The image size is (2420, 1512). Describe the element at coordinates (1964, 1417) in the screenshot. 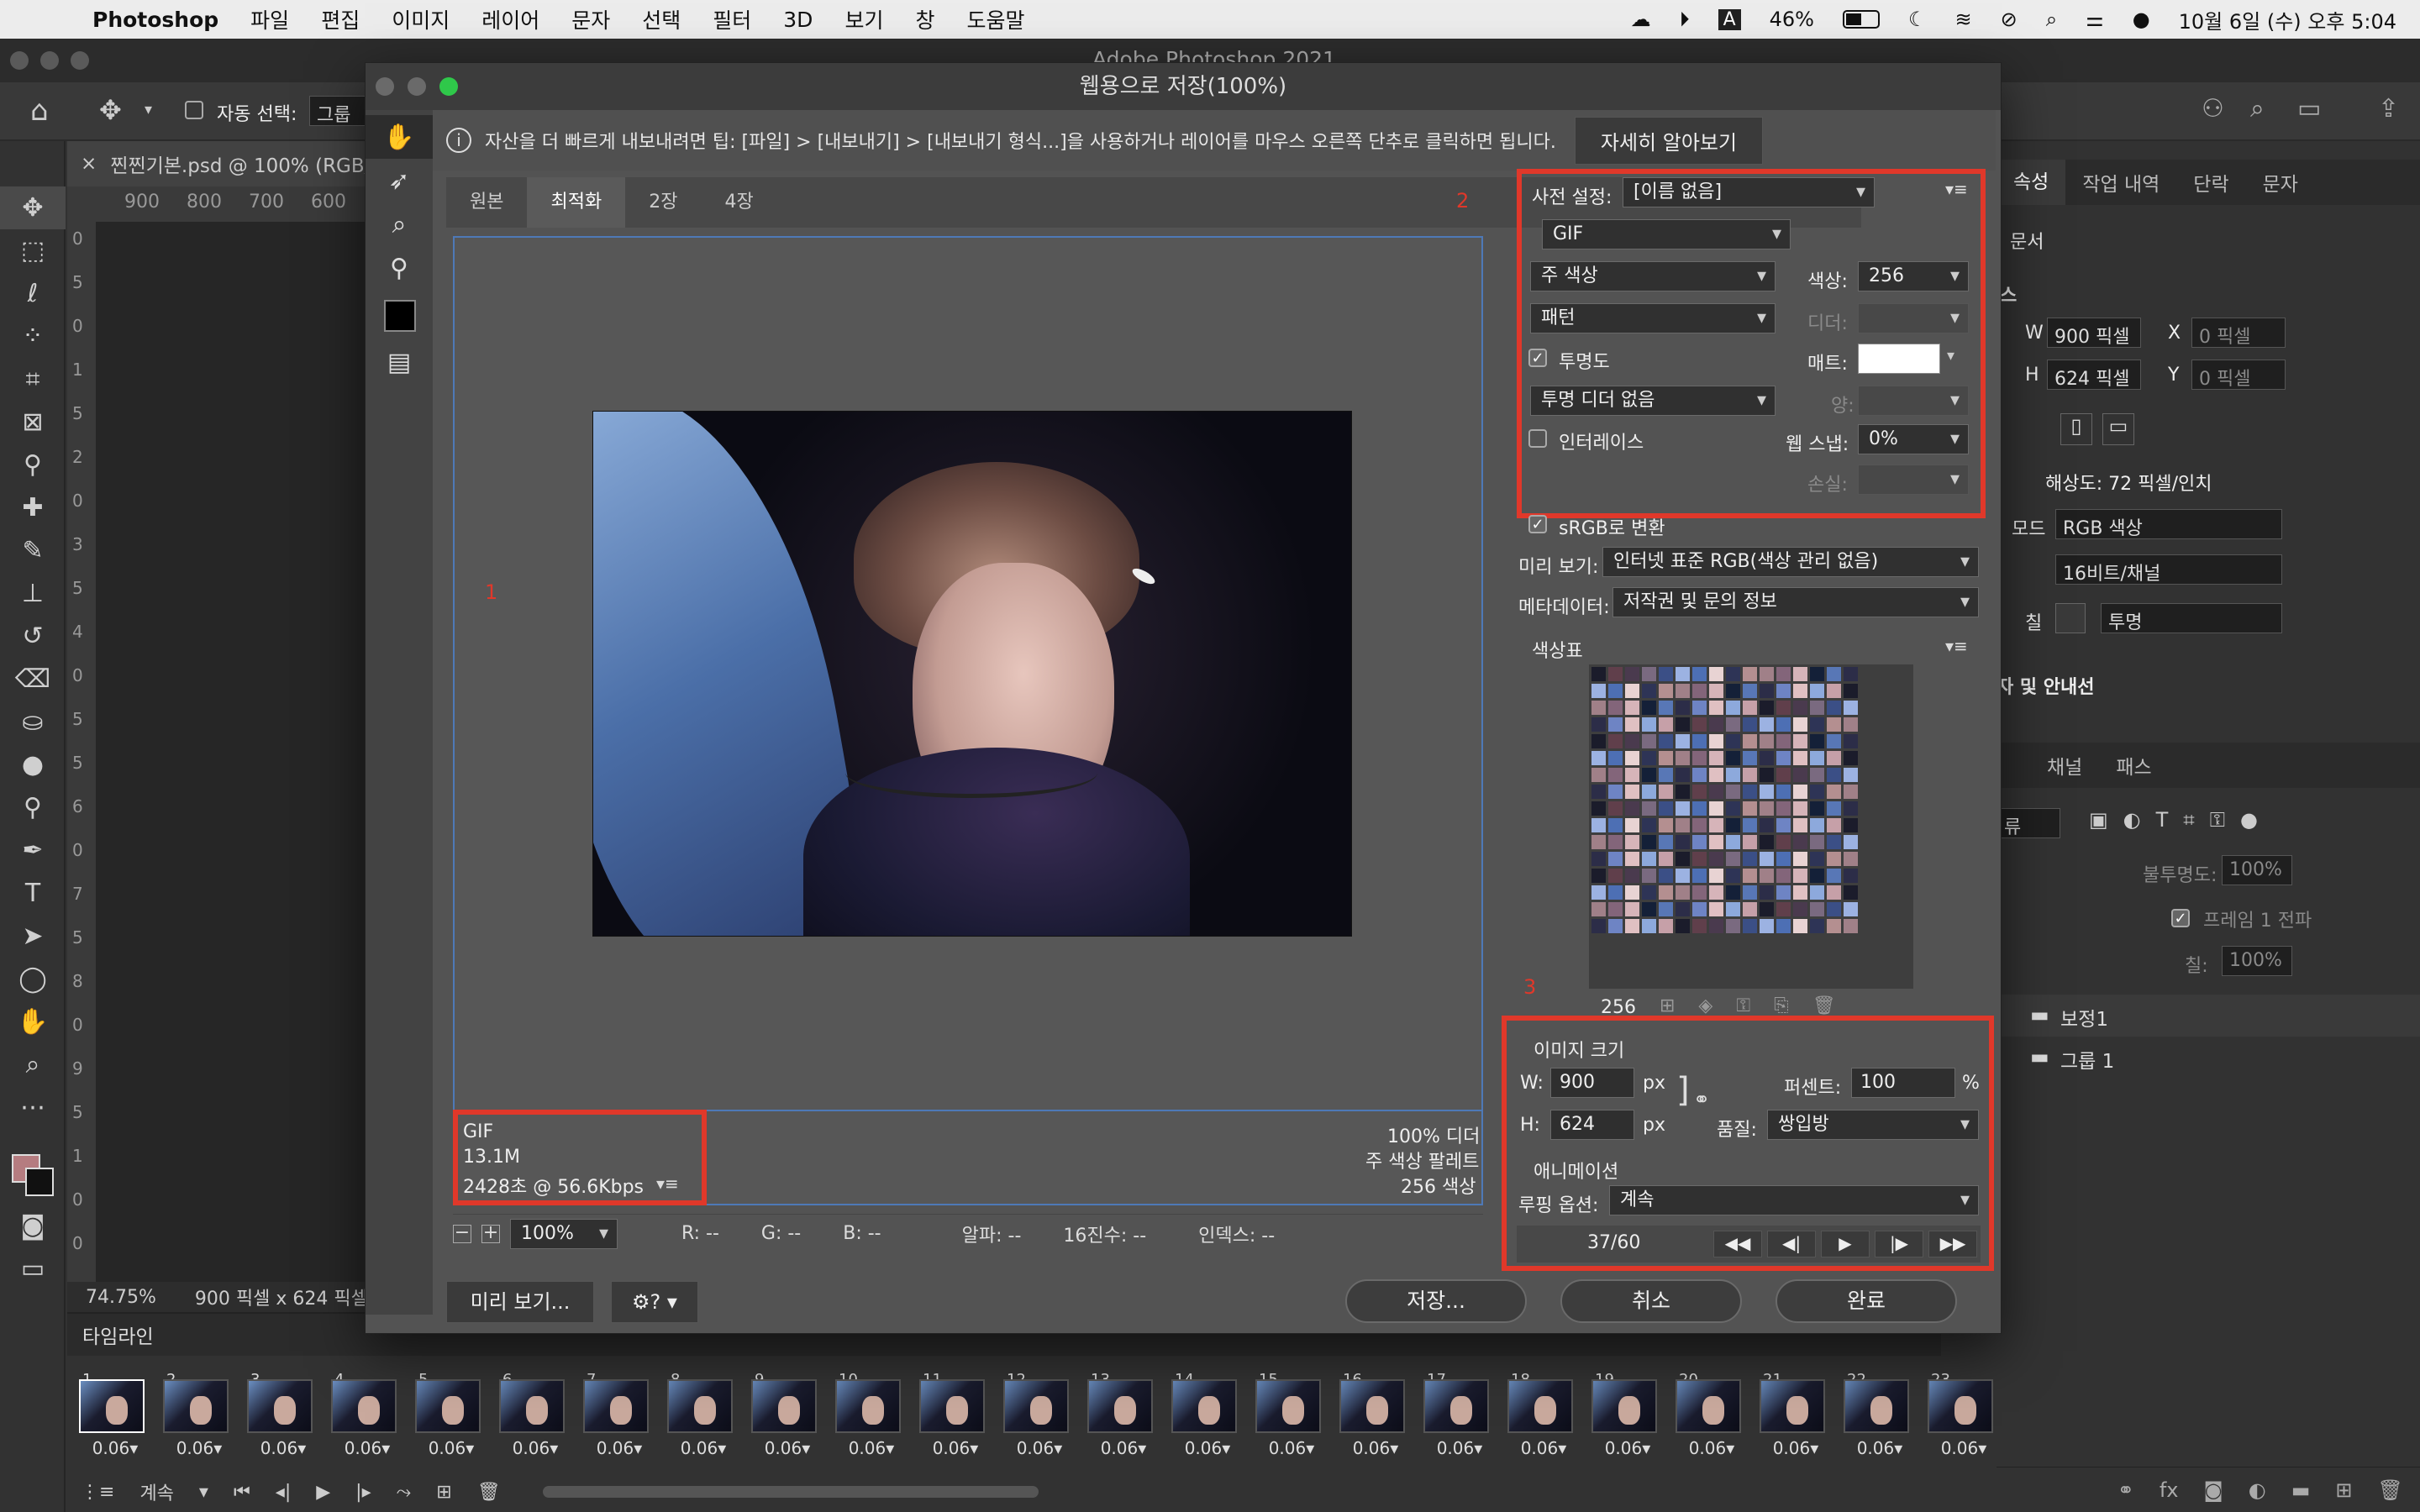

I see `timeline-frame: 230.06▾` at that location.